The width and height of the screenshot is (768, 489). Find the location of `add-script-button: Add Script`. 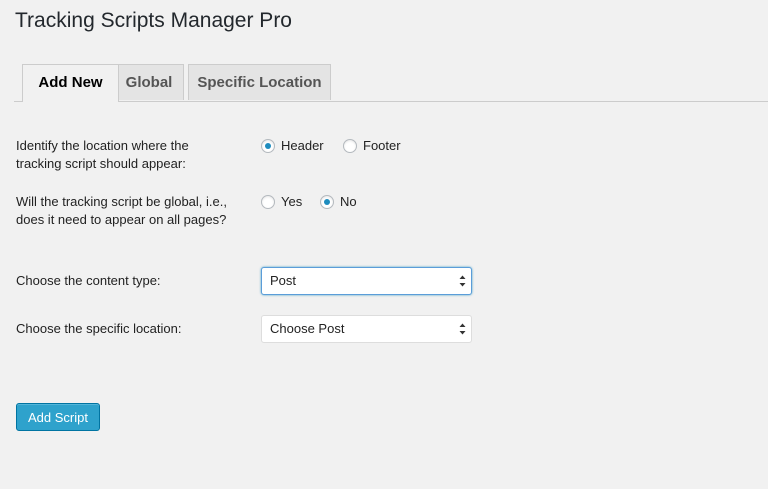

add-script-button: Add Script is located at coordinates (58, 417).